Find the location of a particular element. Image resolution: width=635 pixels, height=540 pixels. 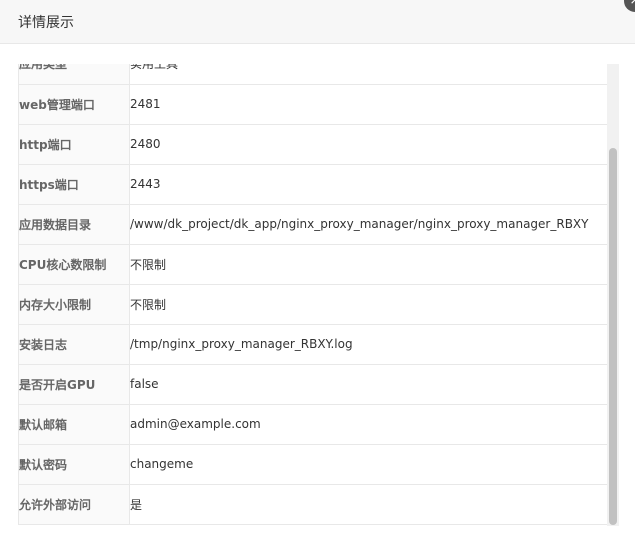

table-row: http端口 2480 is located at coordinates (312, 144).